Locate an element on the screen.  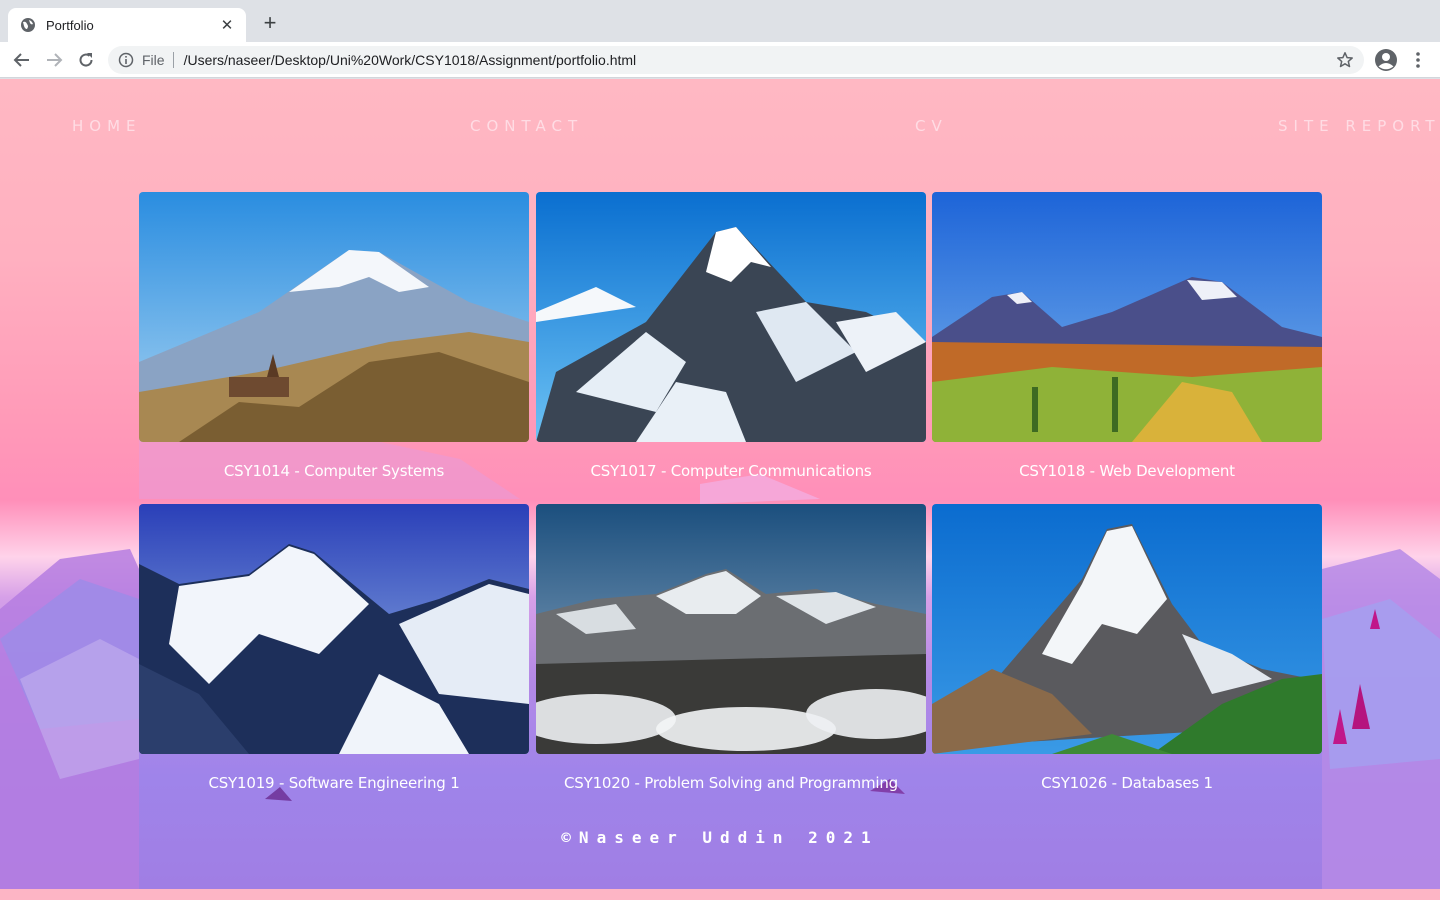
new-tab-button: + is located at coordinates (270, 24).